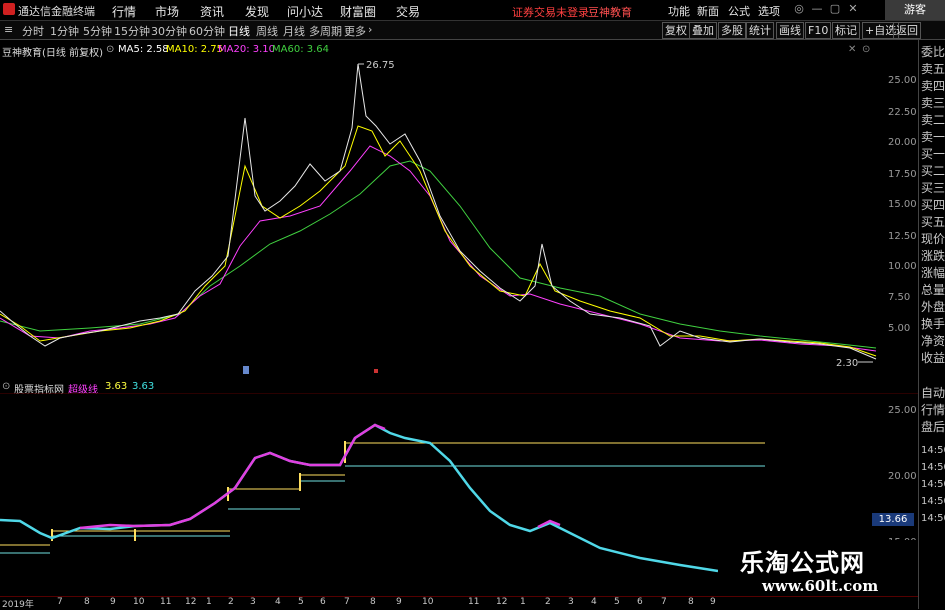 This screenshot has width=945, height=610. Describe the element at coordinates (207, 31) in the screenshot. I see `period-tab-5: 60分钟` at that location.